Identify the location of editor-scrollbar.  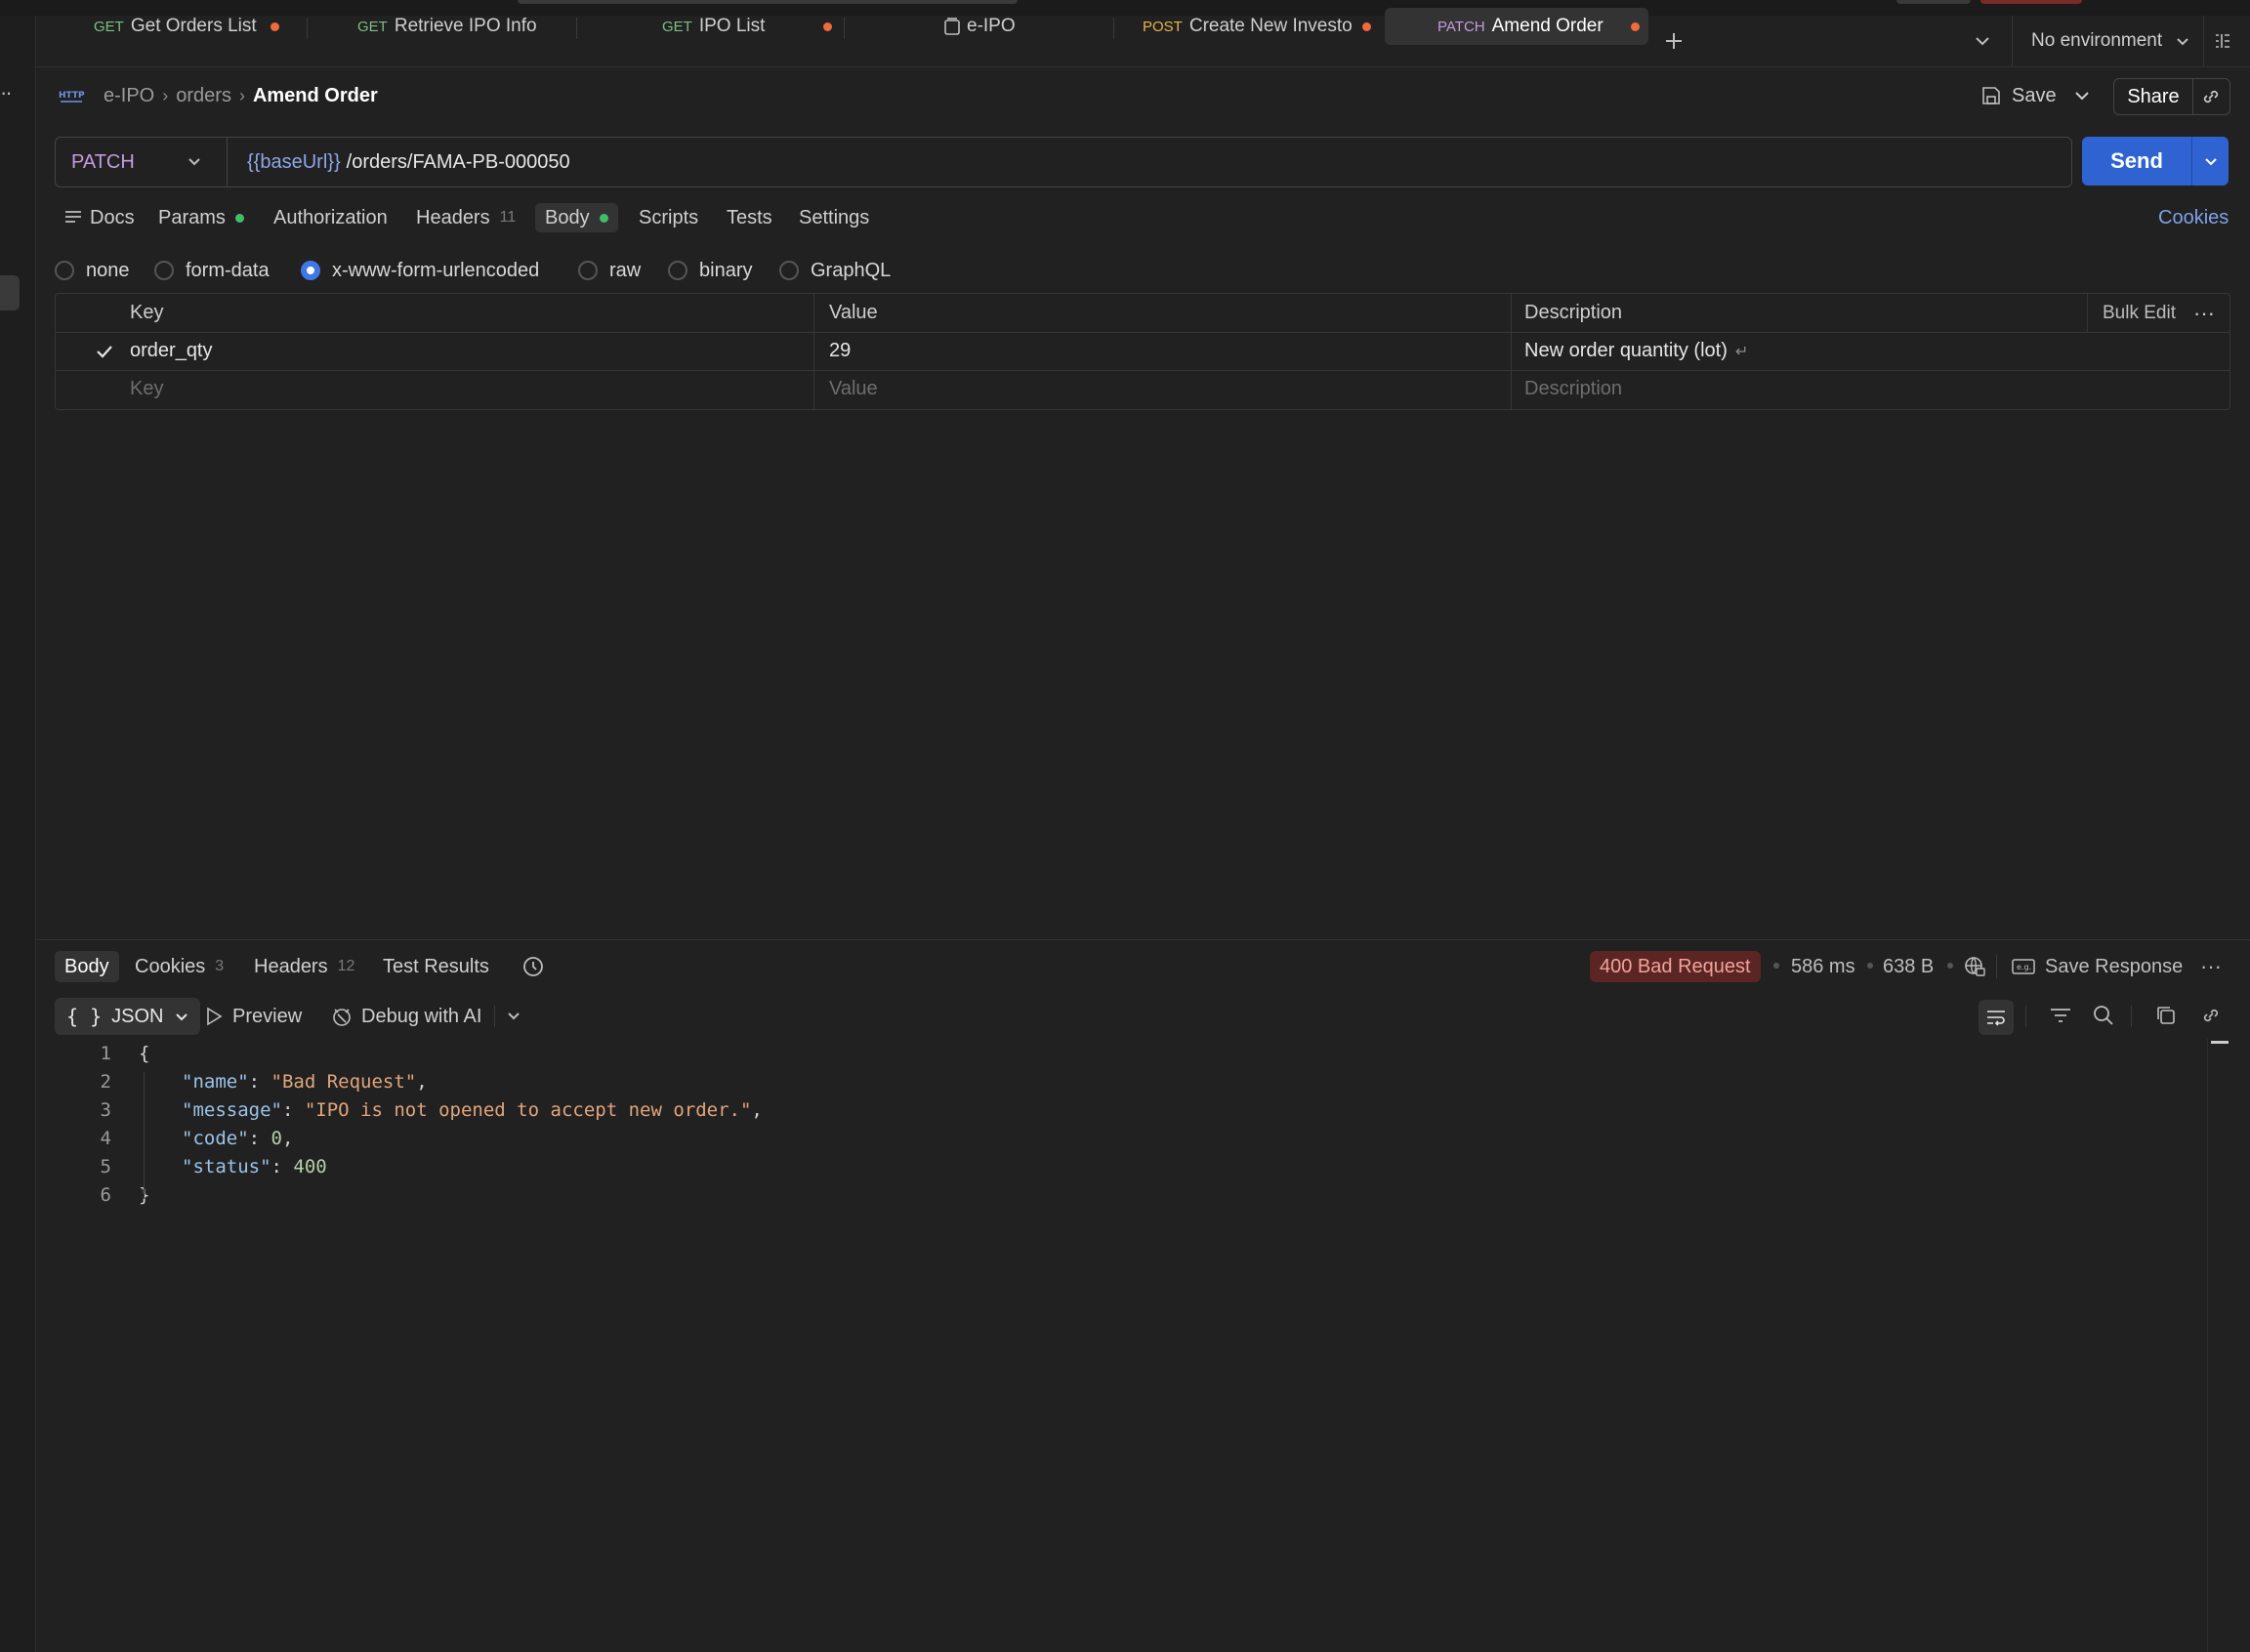
(2218, 1345).